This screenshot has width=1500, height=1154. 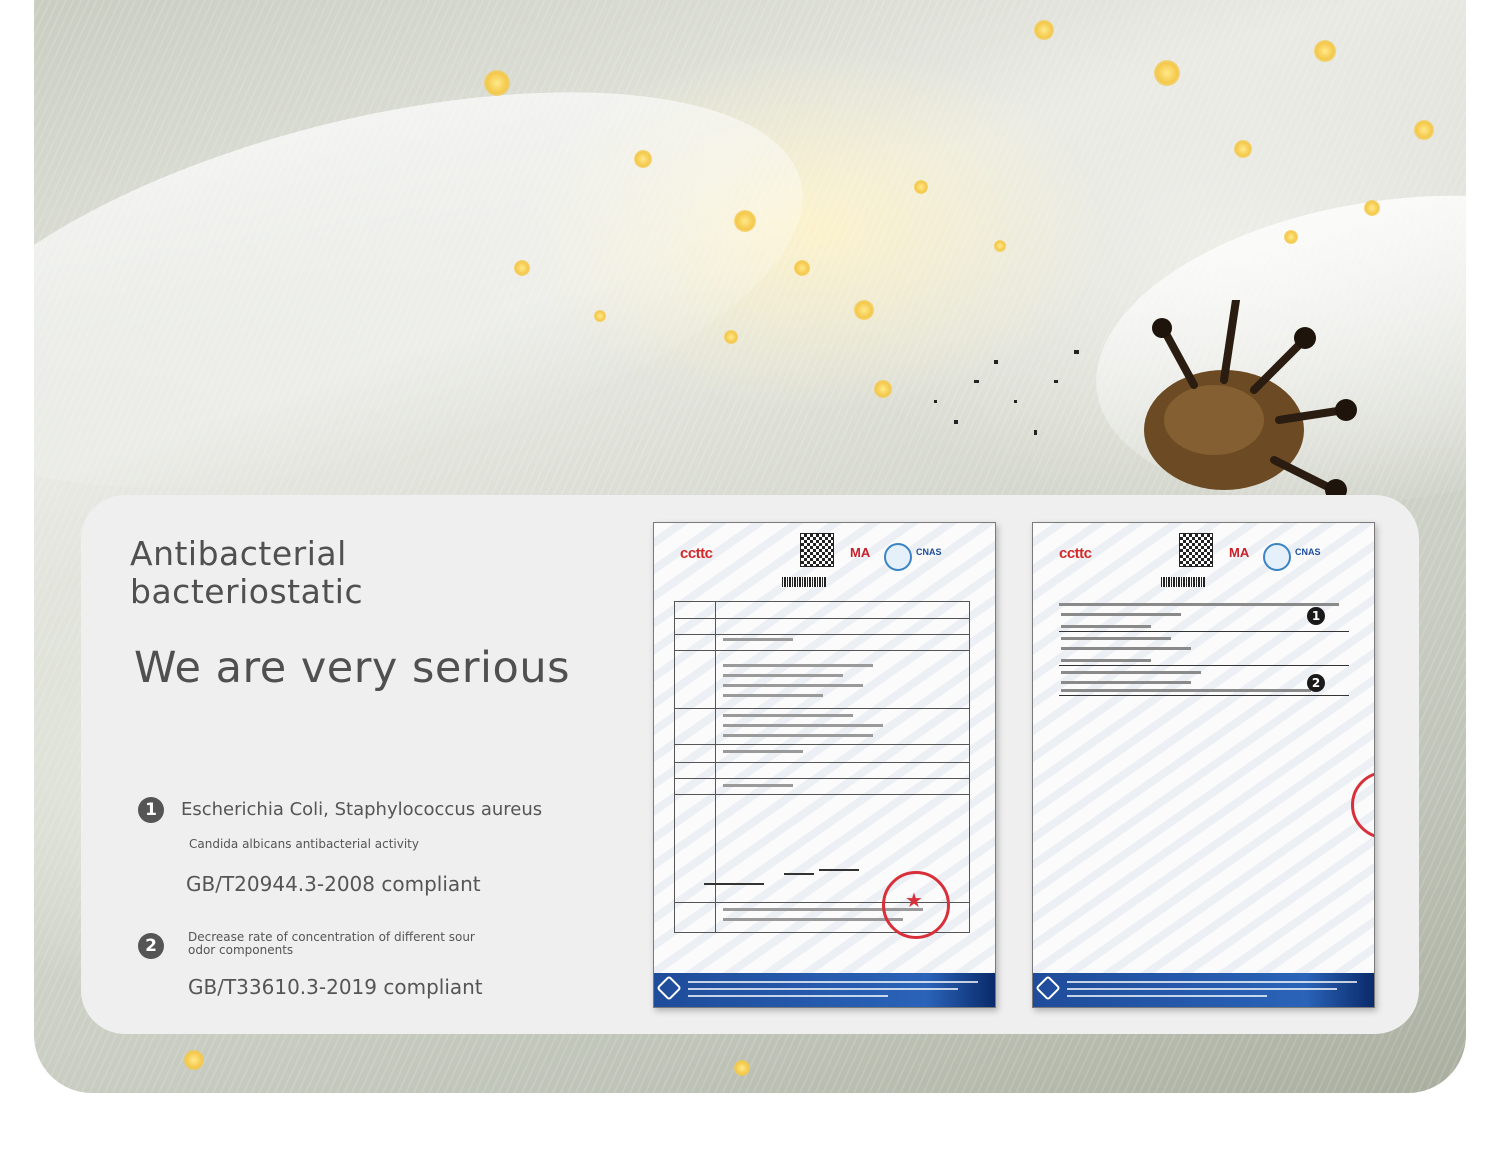 What do you see at coordinates (352, 668) in the screenshot?
I see `panel-slogan: We are very serious` at bounding box center [352, 668].